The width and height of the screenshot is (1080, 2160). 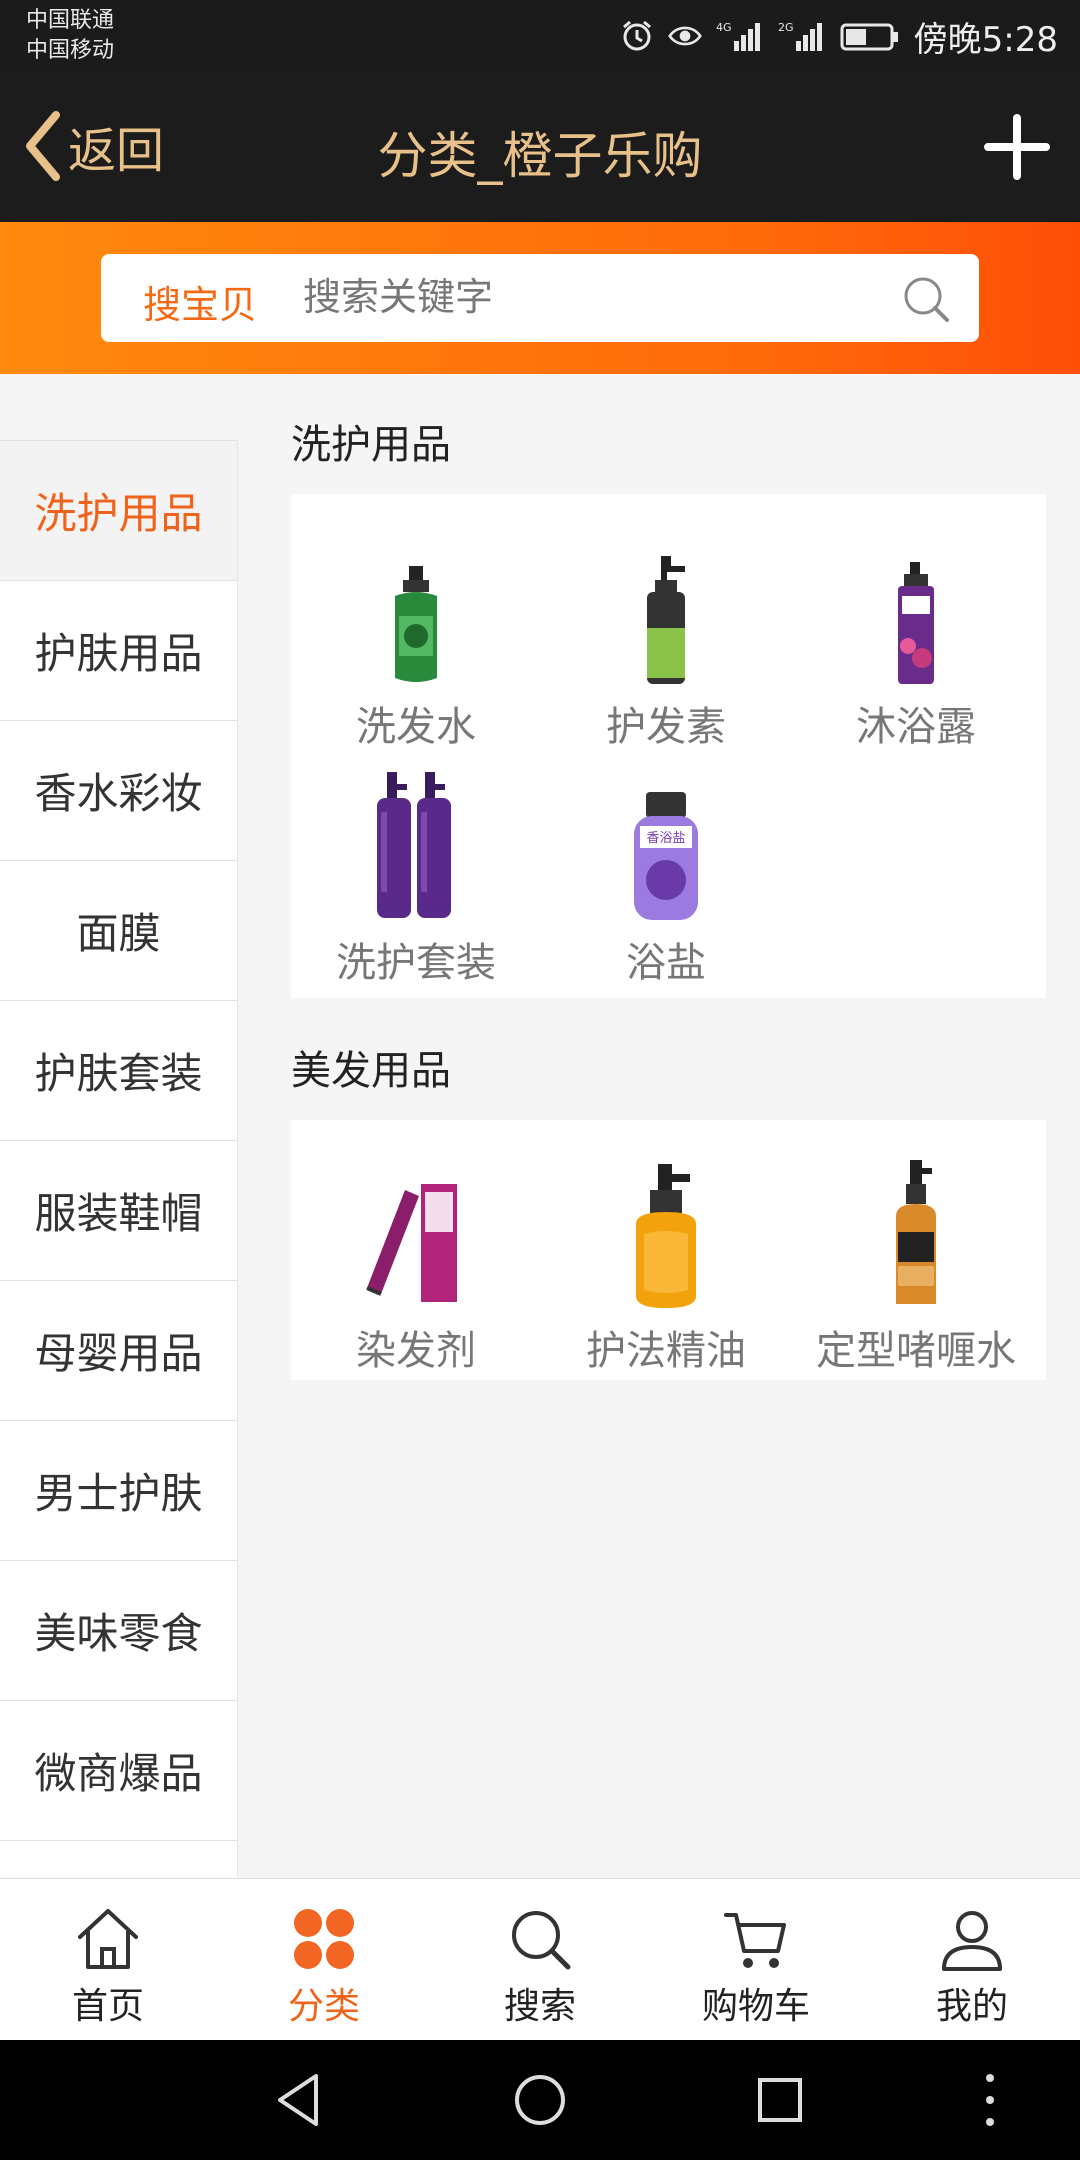 What do you see at coordinates (371, 1071) in the screenshot?
I see `section-title-hair-care: 美发用品` at bounding box center [371, 1071].